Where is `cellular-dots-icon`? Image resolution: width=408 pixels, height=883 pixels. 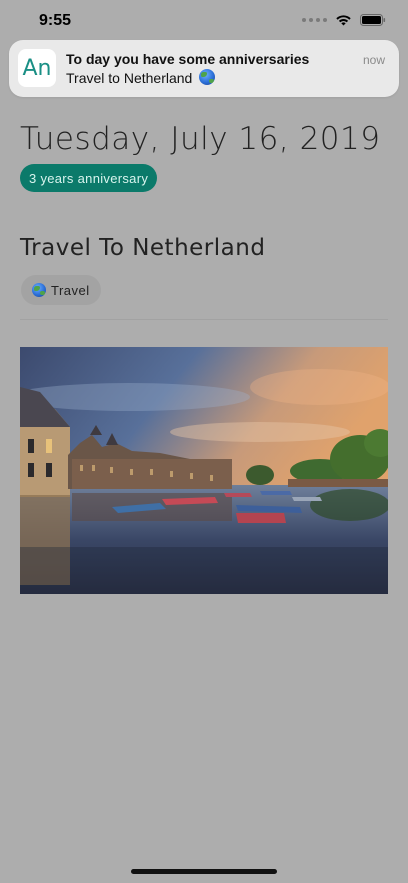 cellular-dots-icon is located at coordinates (314, 20).